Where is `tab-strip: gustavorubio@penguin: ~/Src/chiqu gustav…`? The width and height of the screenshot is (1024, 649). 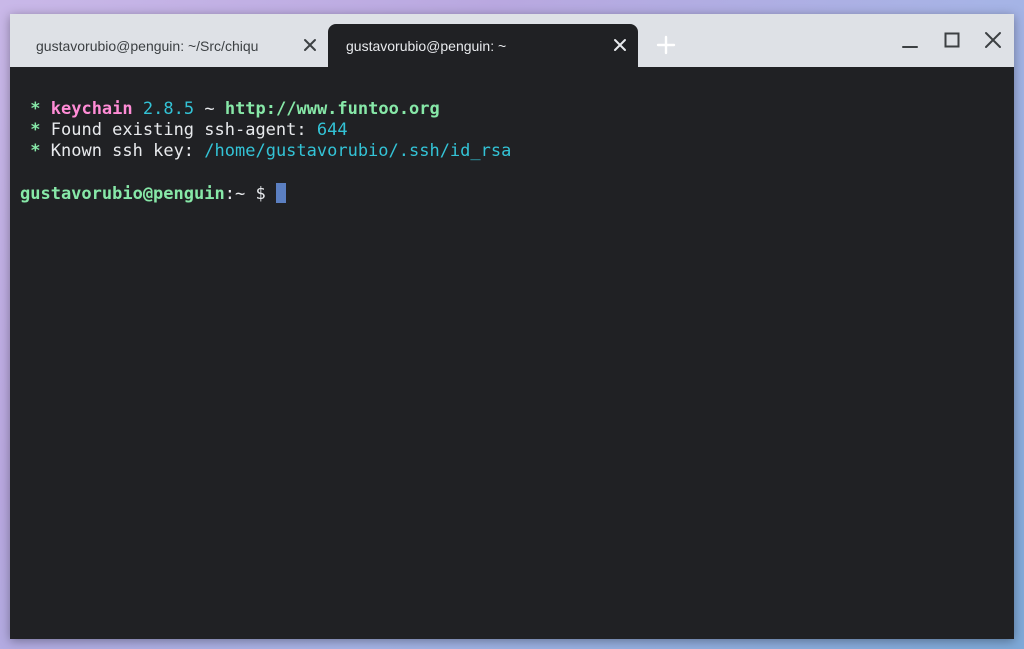 tab-strip: gustavorubio@penguin: ~/Src/chiqu gustav… is located at coordinates (512, 40).